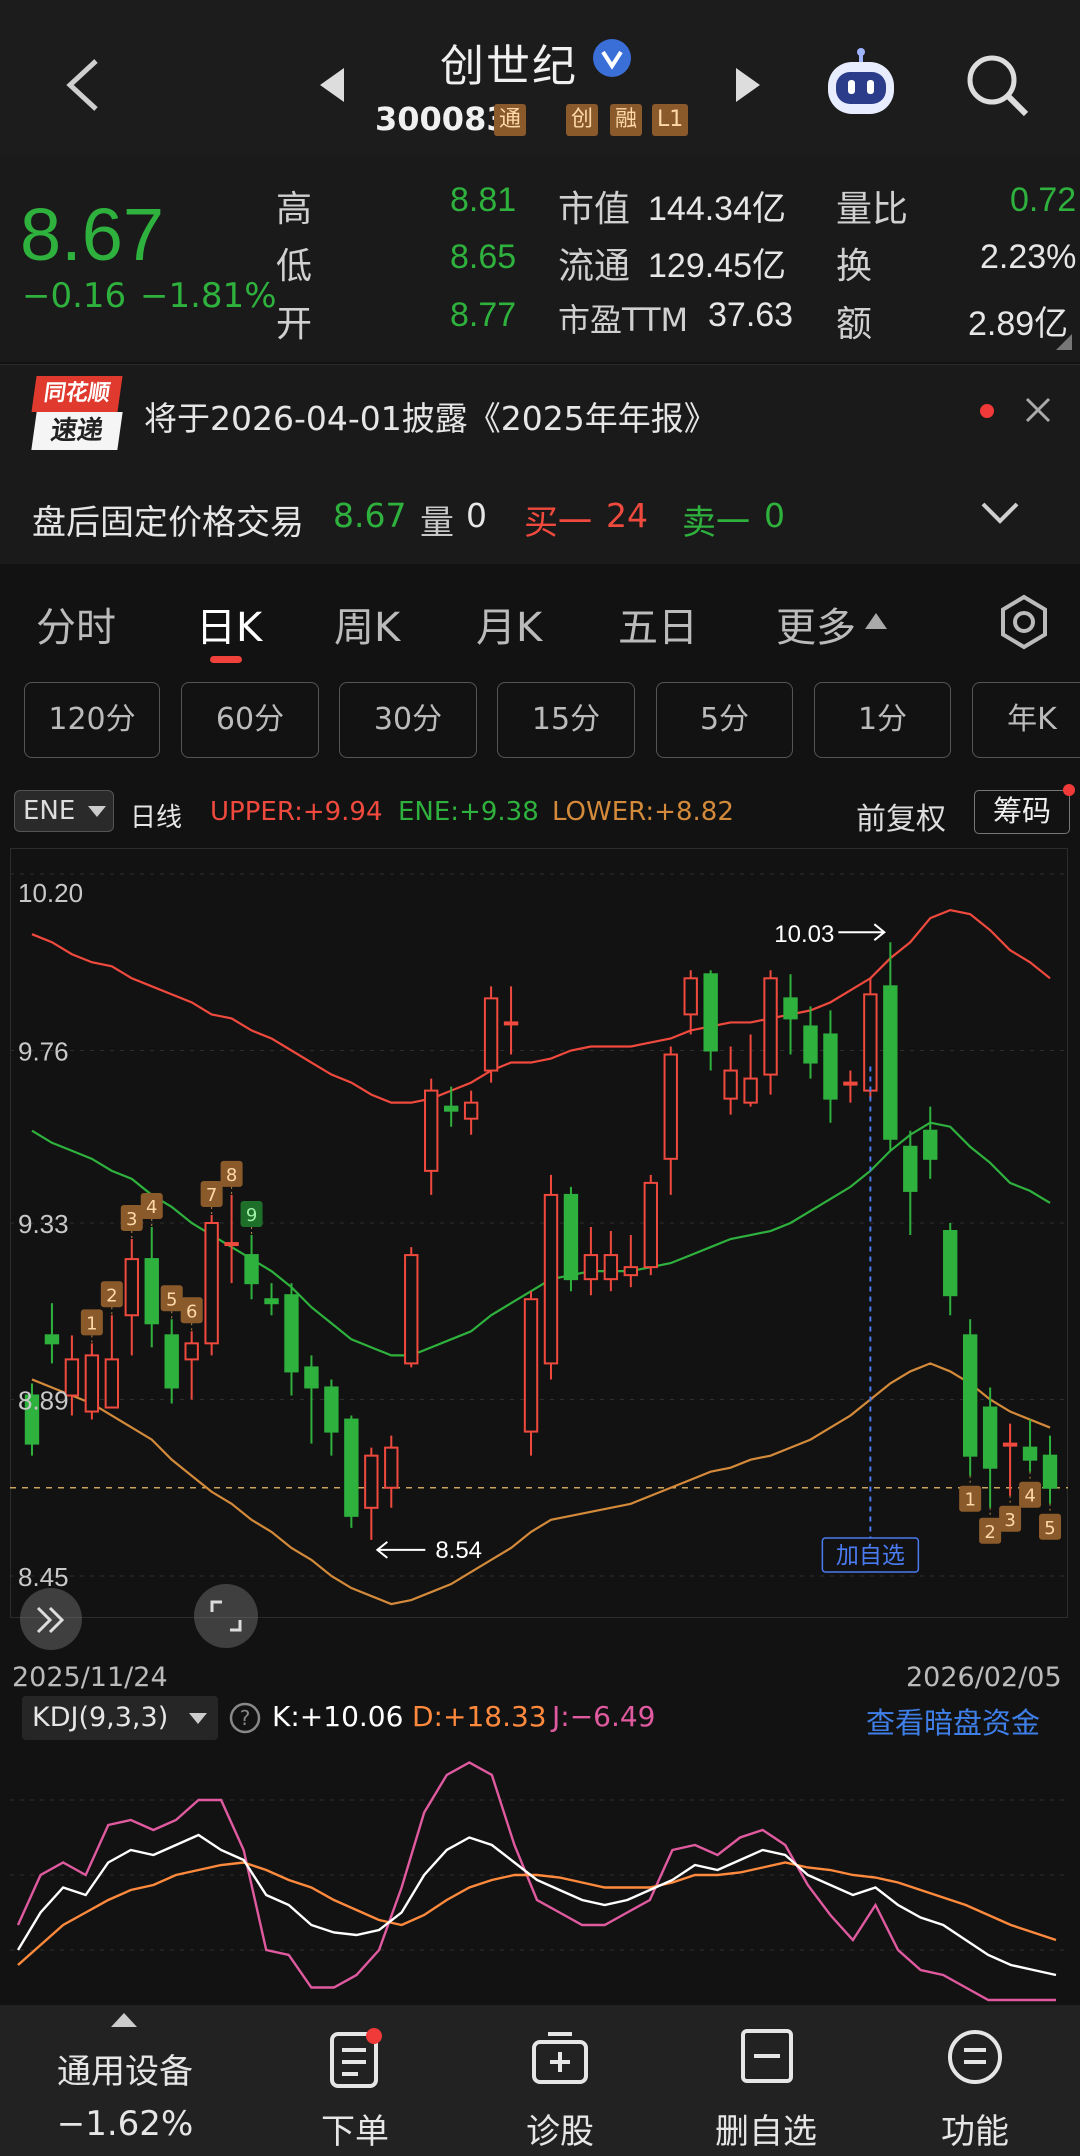 The image size is (1080, 2156). Describe the element at coordinates (483, 315) in the screenshot. I see `open-value: 8.77` at that location.